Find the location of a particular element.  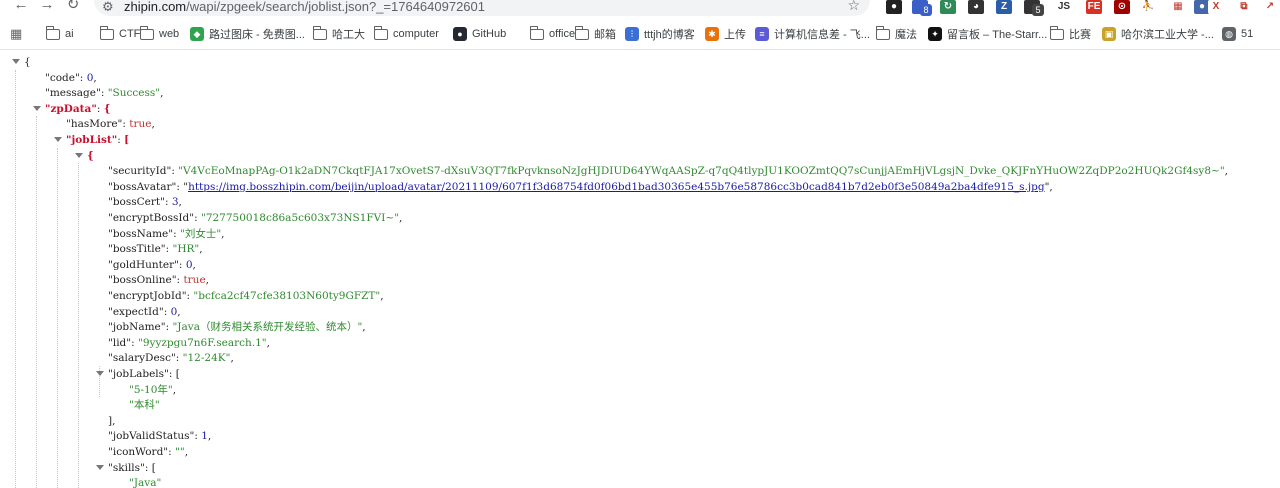

json-line: "hasMore": true, is located at coordinates (110, 124).